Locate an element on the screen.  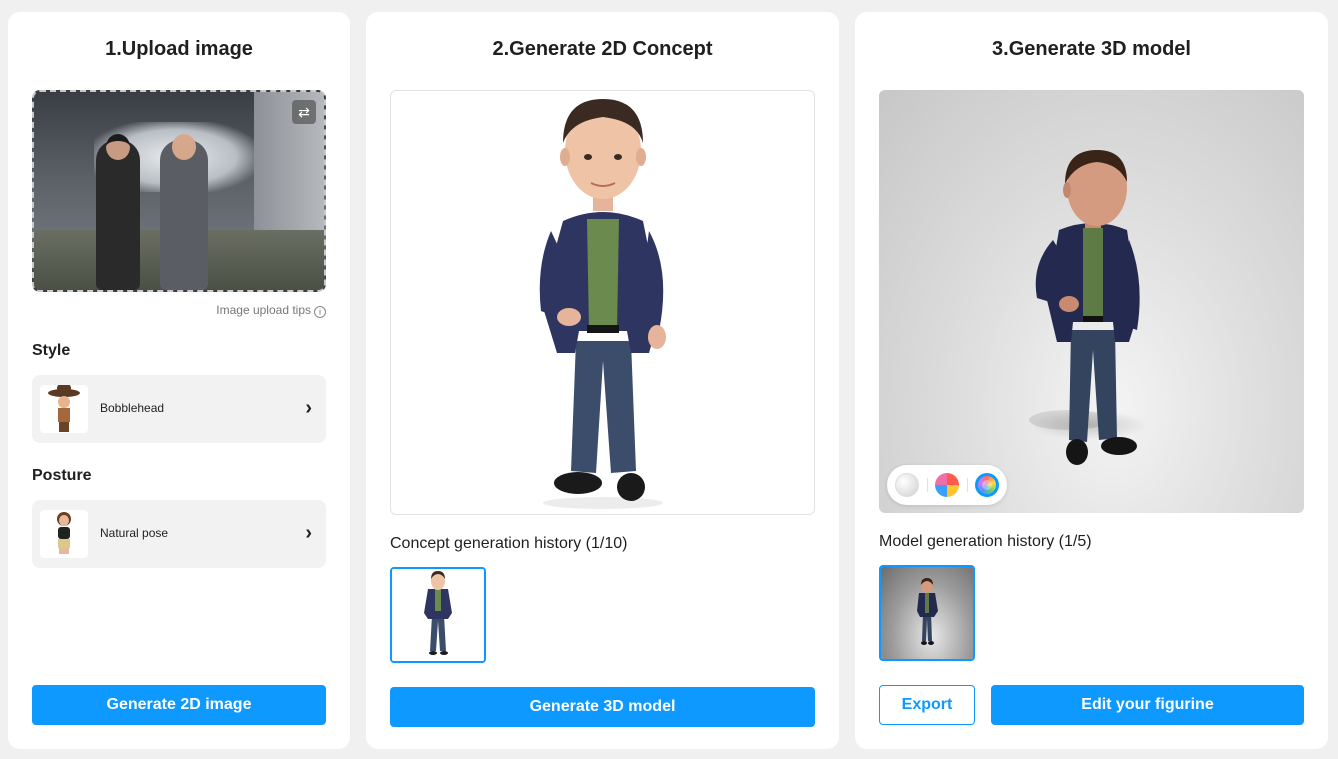
model-figure is located at coordinates (1084, 307).